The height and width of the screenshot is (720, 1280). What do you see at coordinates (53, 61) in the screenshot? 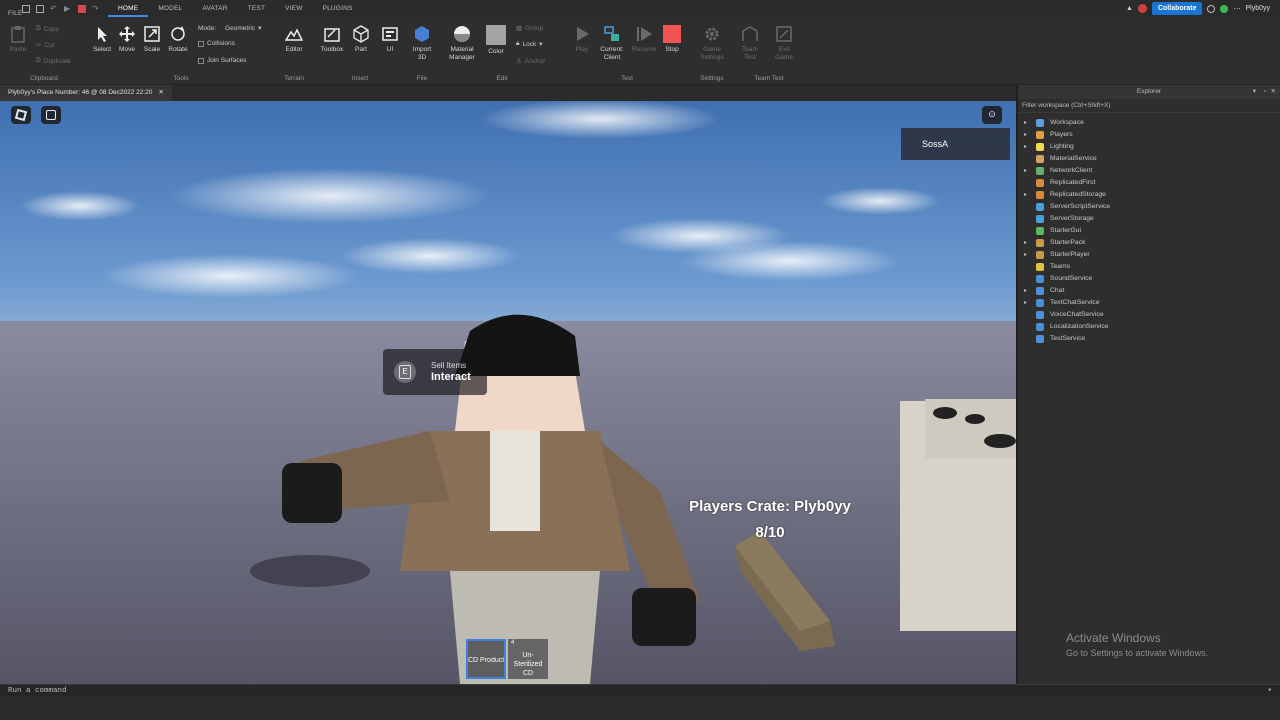
I see `duplicate-button: ⧉ Duplicate` at bounding box center [53, 61].